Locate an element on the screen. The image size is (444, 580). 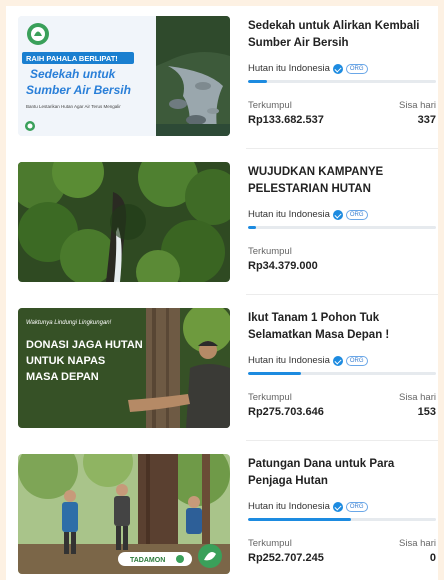
image-headline: UNTUK NAPAS is located at coordinates (65, 361).